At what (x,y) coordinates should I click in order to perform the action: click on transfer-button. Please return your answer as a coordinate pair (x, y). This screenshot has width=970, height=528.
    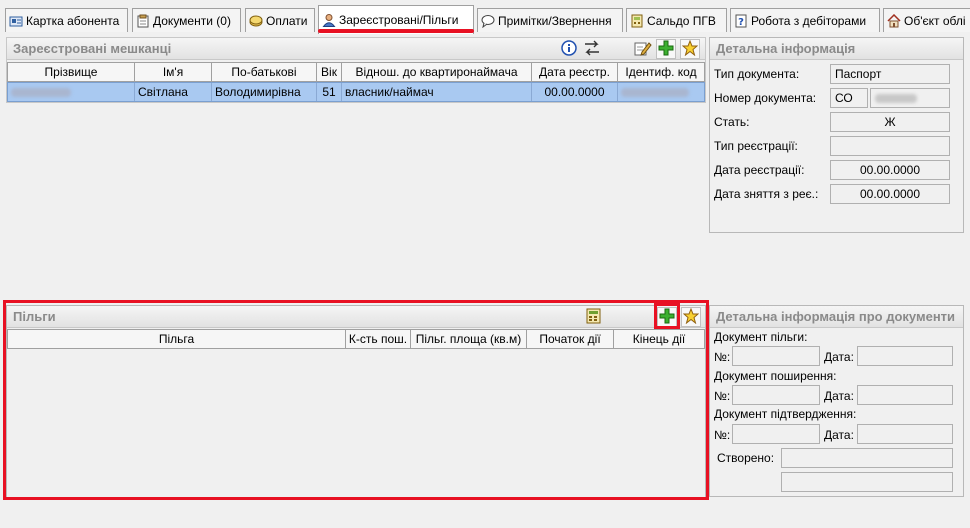
    Looking at the image, I should click on (592, 49).